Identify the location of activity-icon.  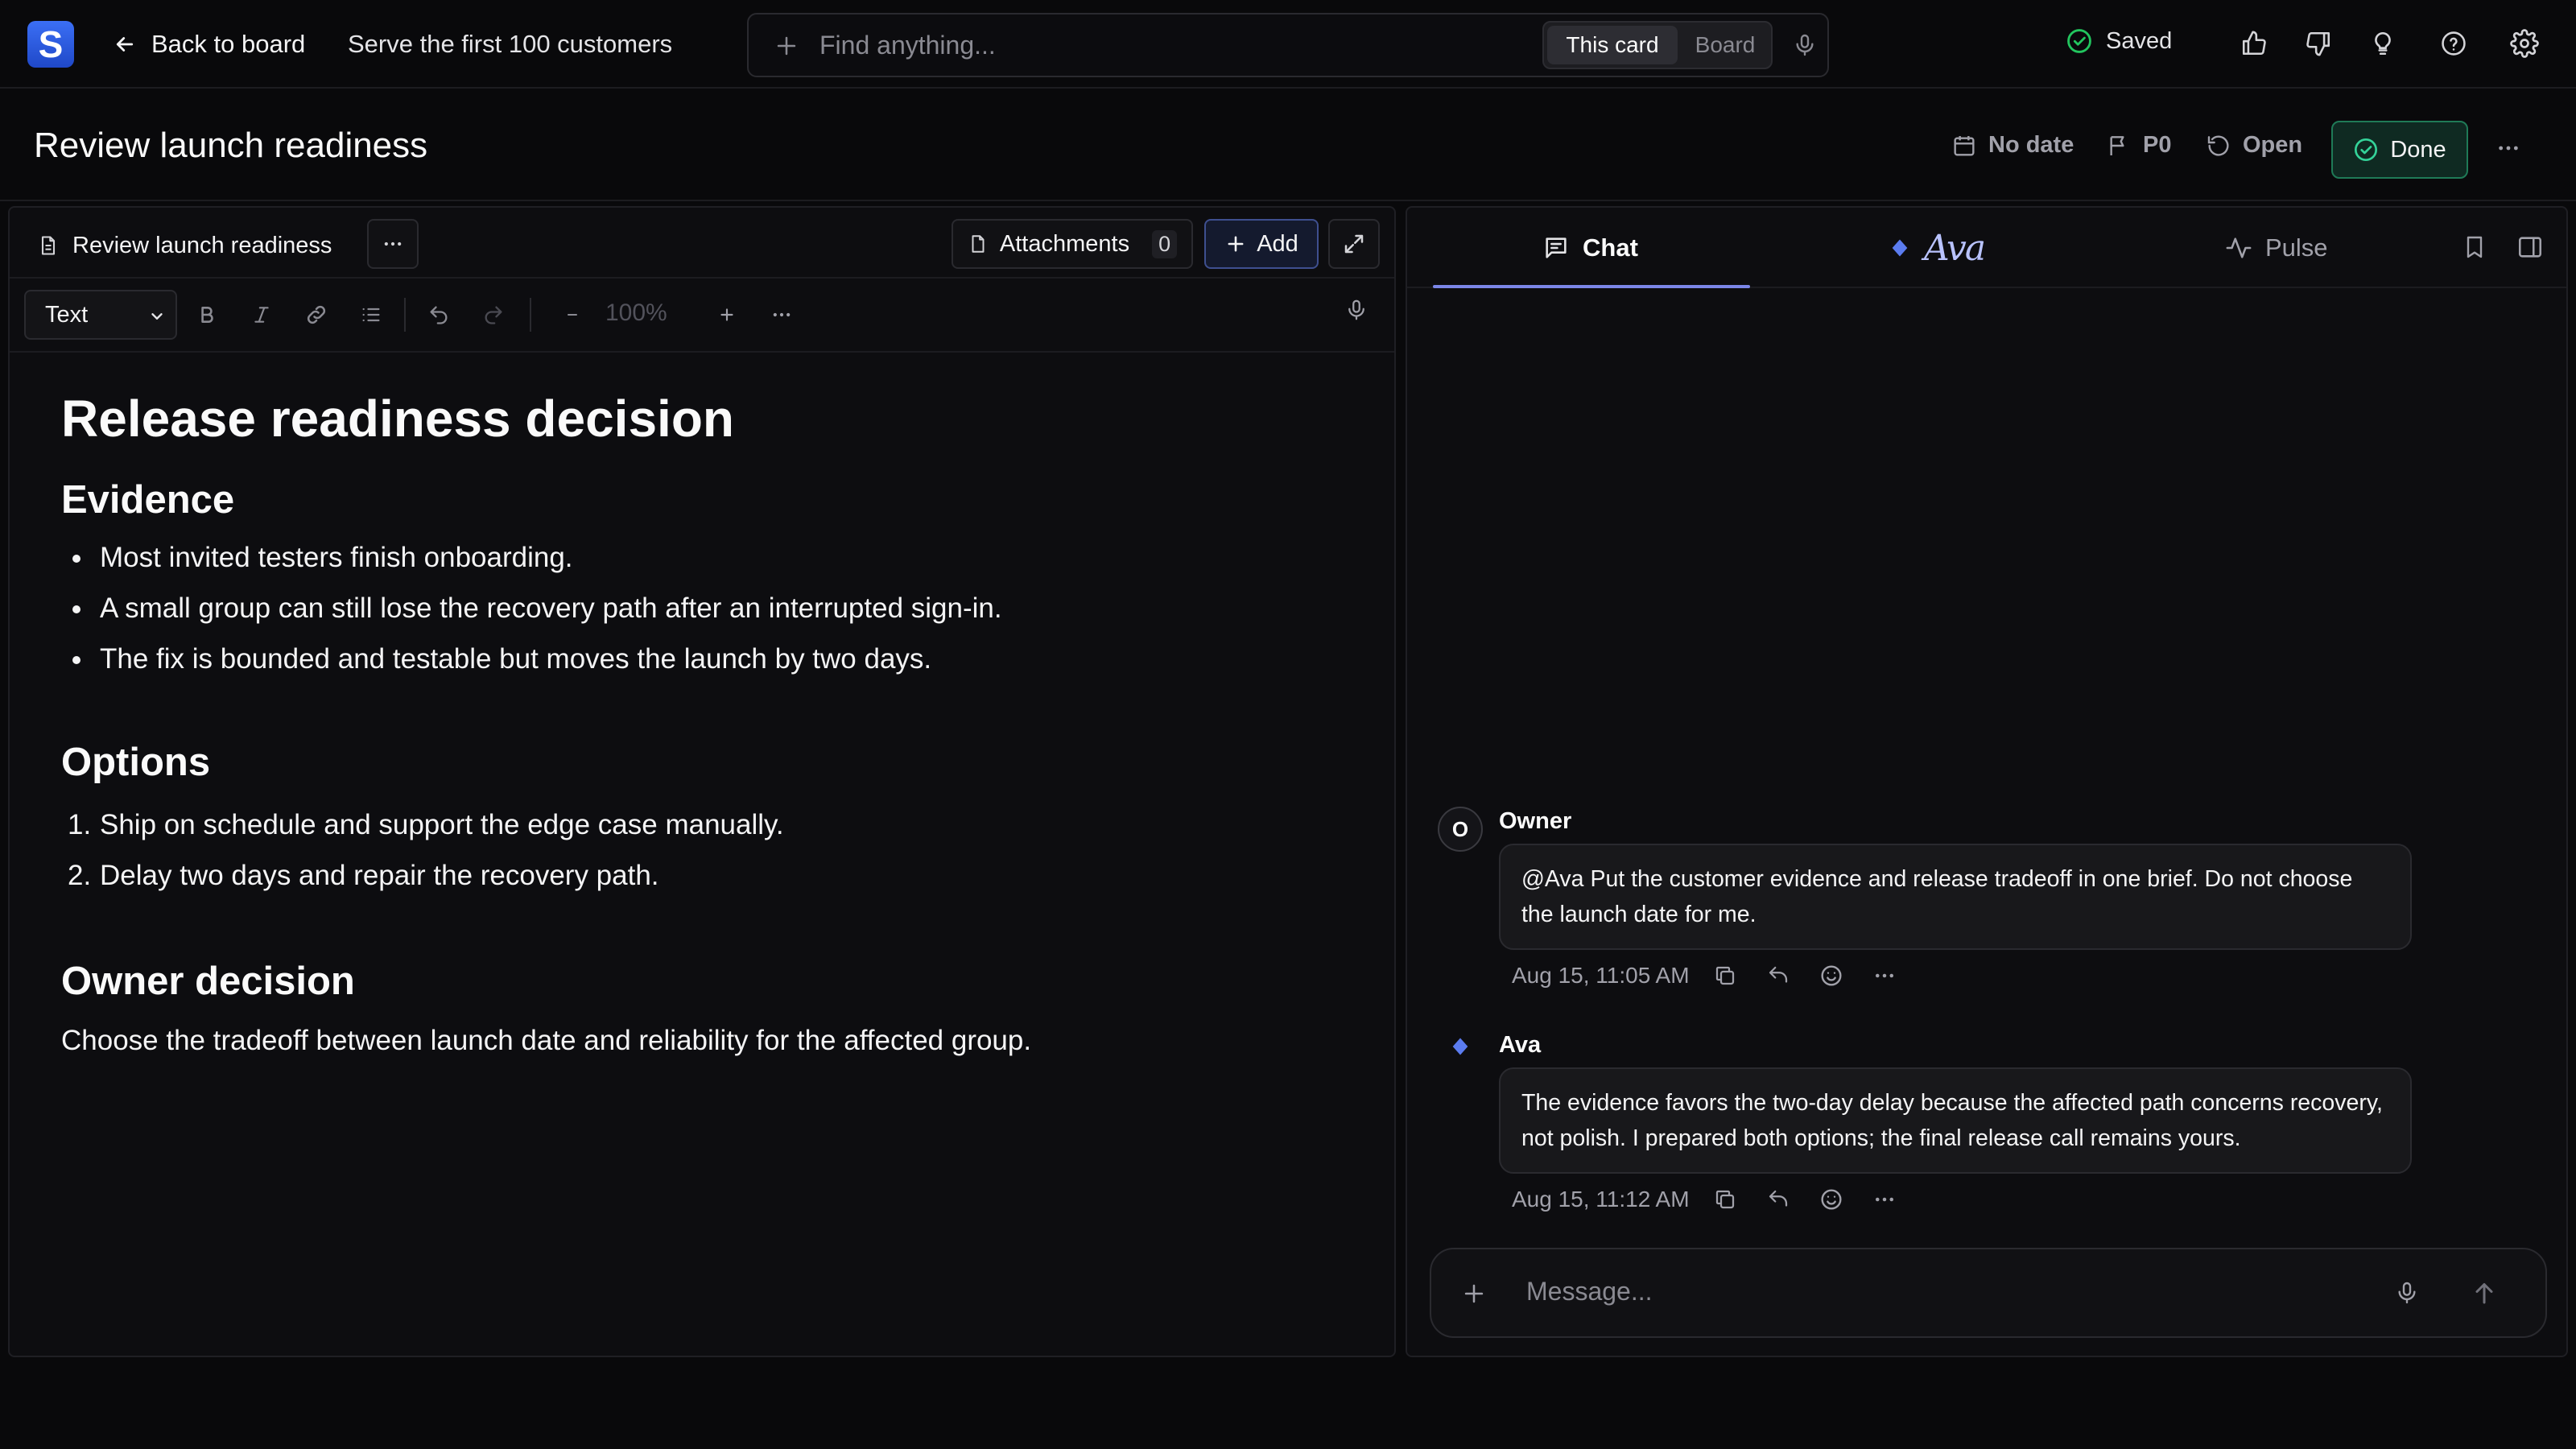
(2238, 248).